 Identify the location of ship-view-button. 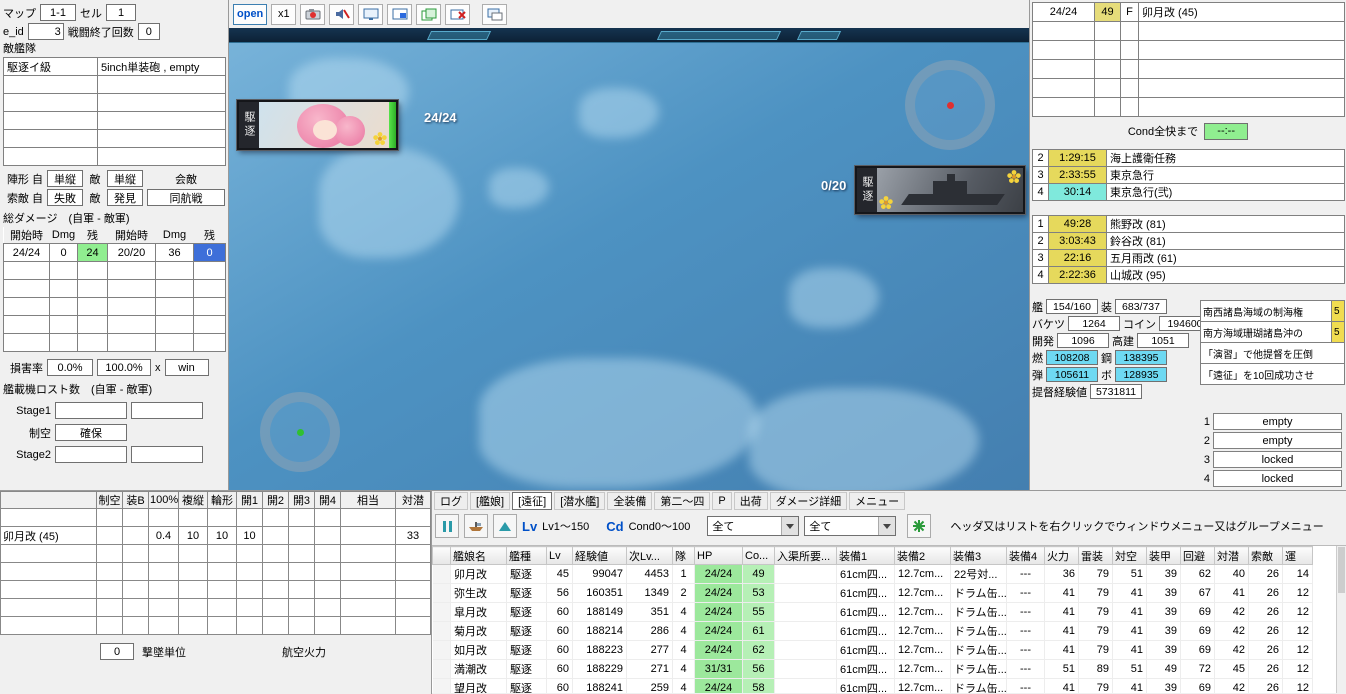
(476, 526).